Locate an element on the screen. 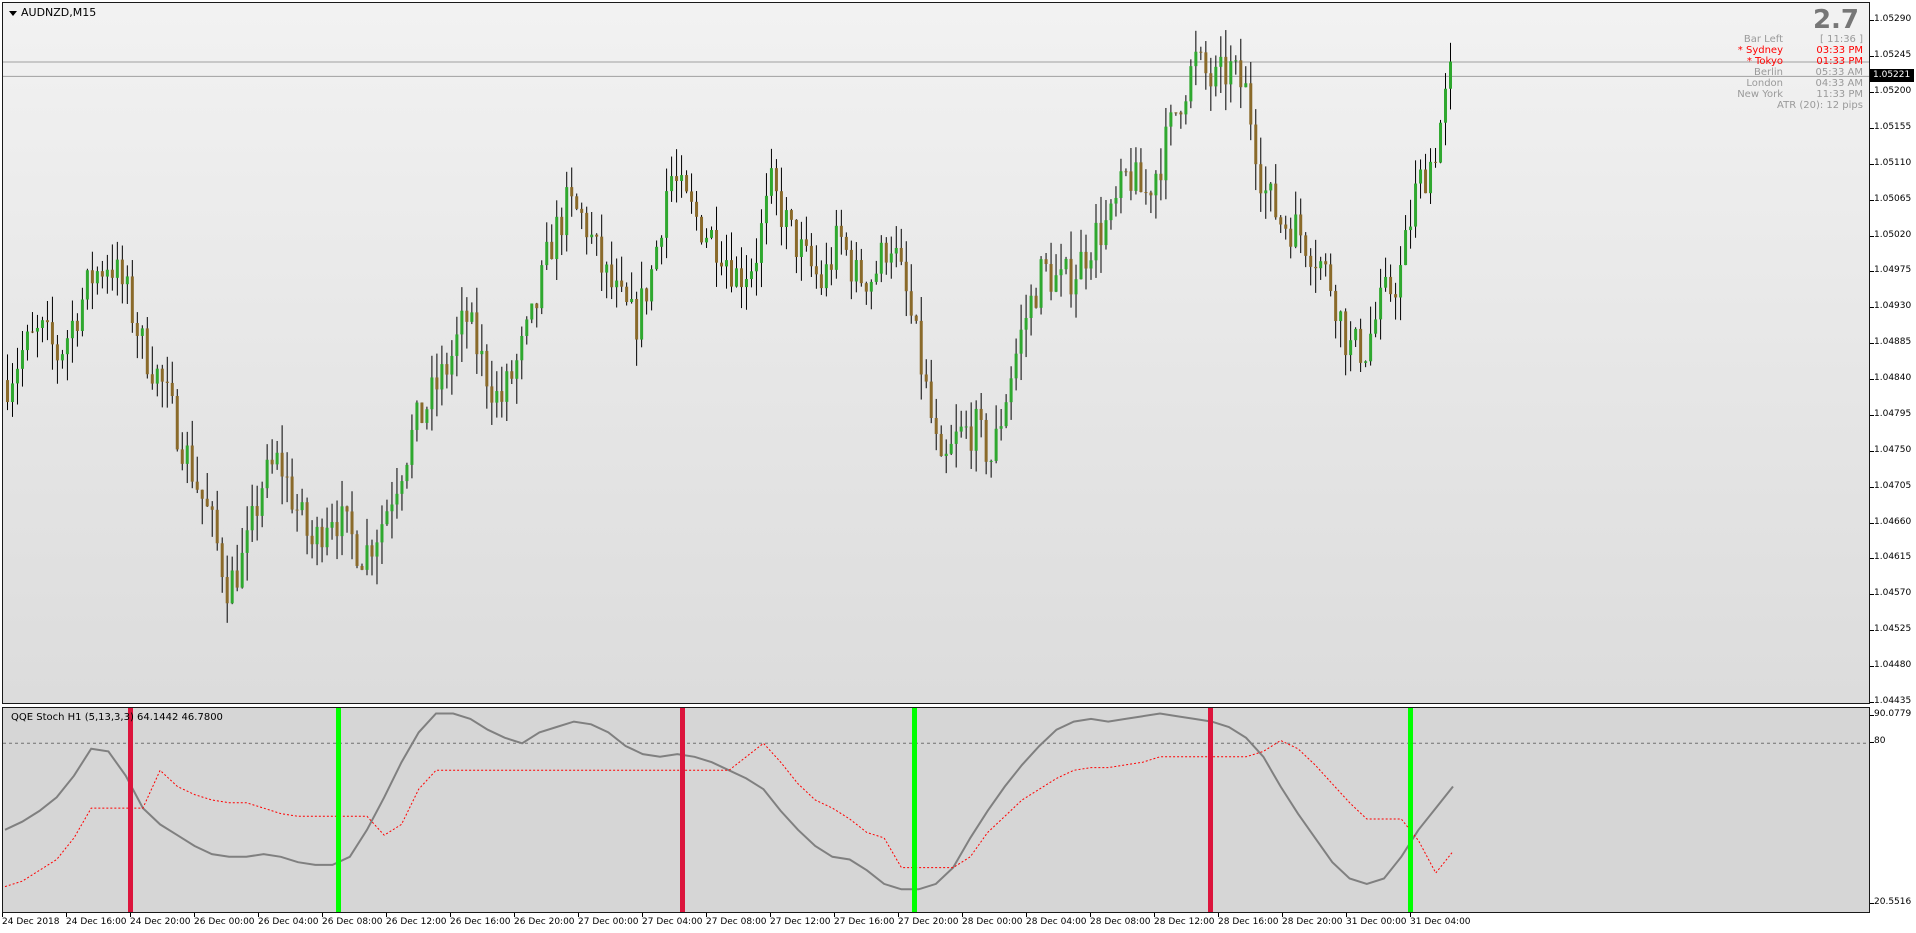 The width and height of the screenshot is (1916, 933). buy-signal-bar is located at coordinates (914, 810).